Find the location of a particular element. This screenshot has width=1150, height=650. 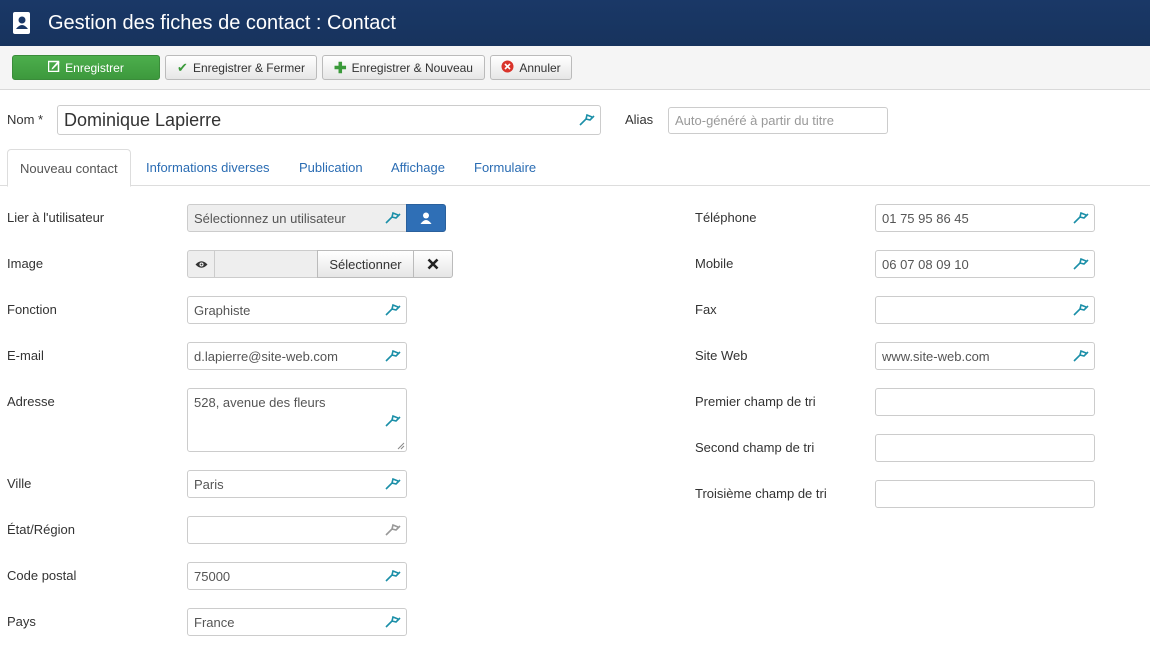

cancel-label: Annuler is located at coordinates (540, 67).